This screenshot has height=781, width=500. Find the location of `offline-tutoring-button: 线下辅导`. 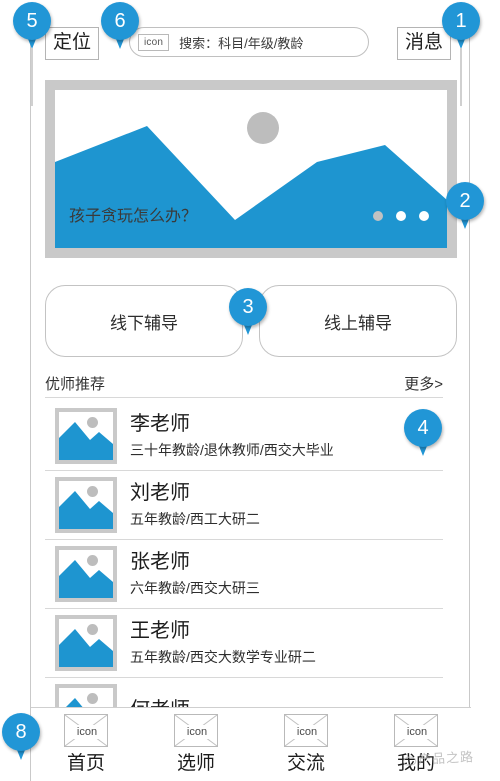

offline-tutoring-button: 线下辅导 is located at coordinates (144, 321).